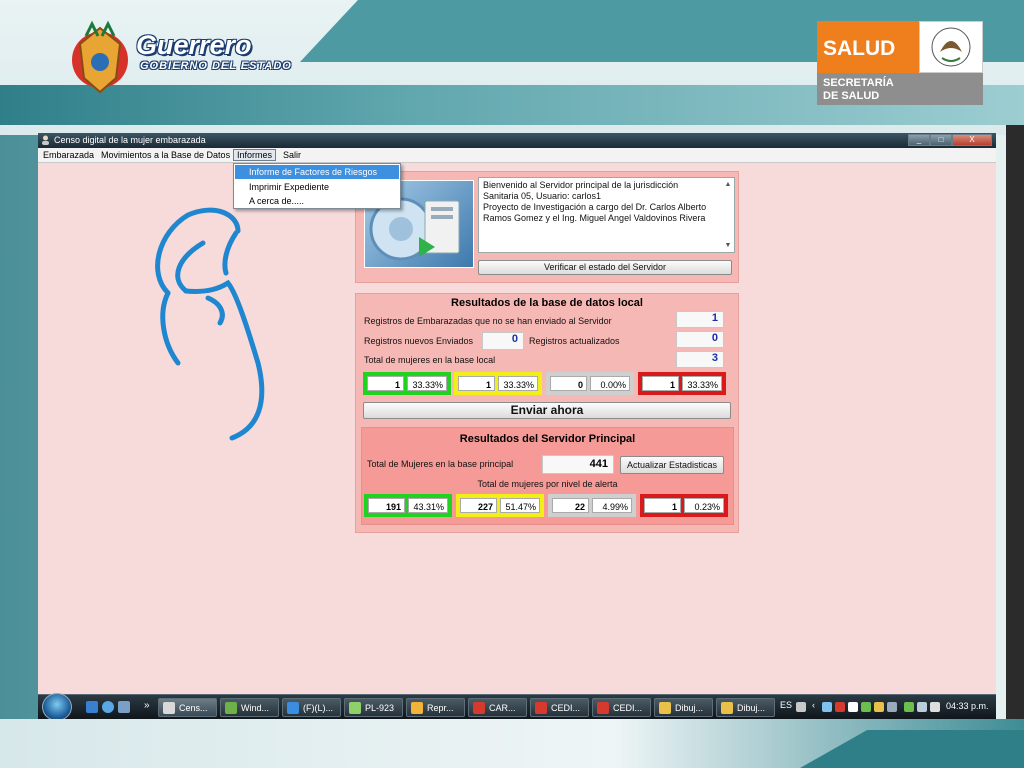  I want to click on local-stat-grey: 0 0.00%, so click(590, 383).